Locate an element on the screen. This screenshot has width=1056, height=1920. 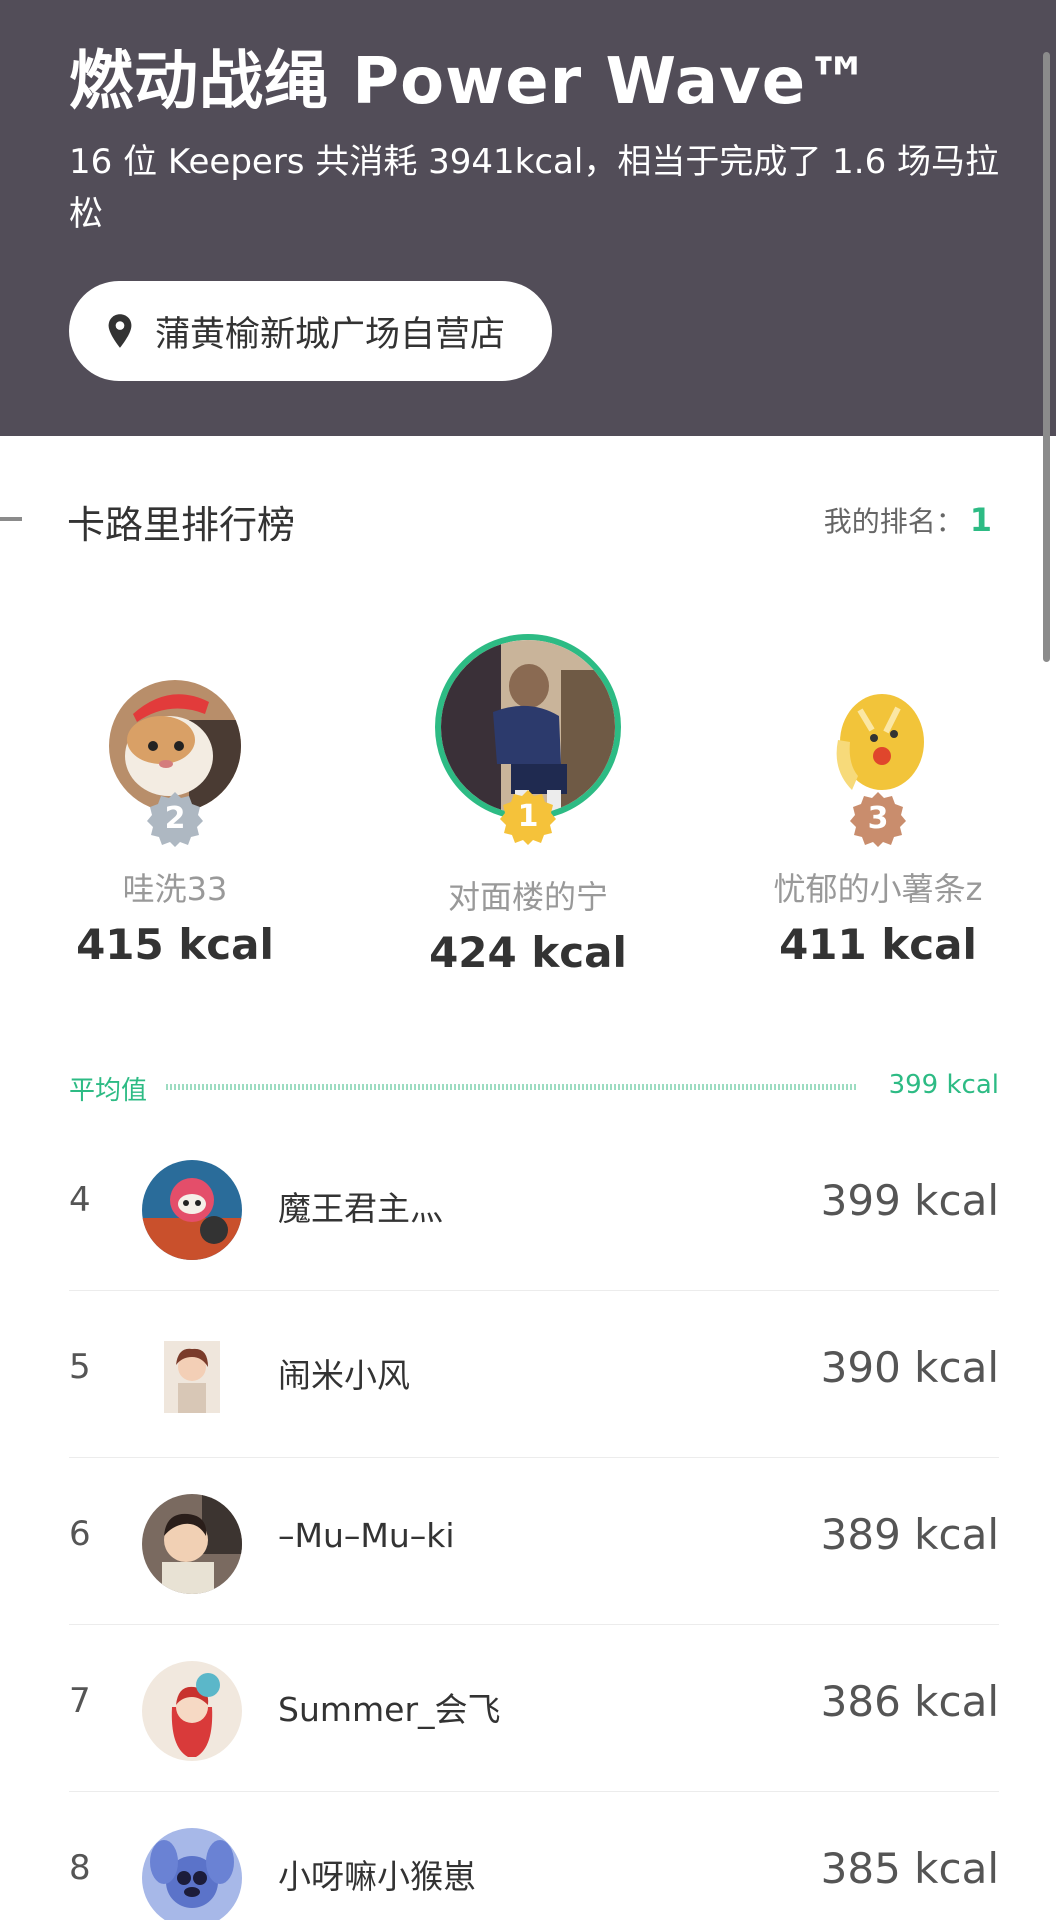
podium-first: 1 对面楼的宁 424 kcal is located at coordinates (528, 805).